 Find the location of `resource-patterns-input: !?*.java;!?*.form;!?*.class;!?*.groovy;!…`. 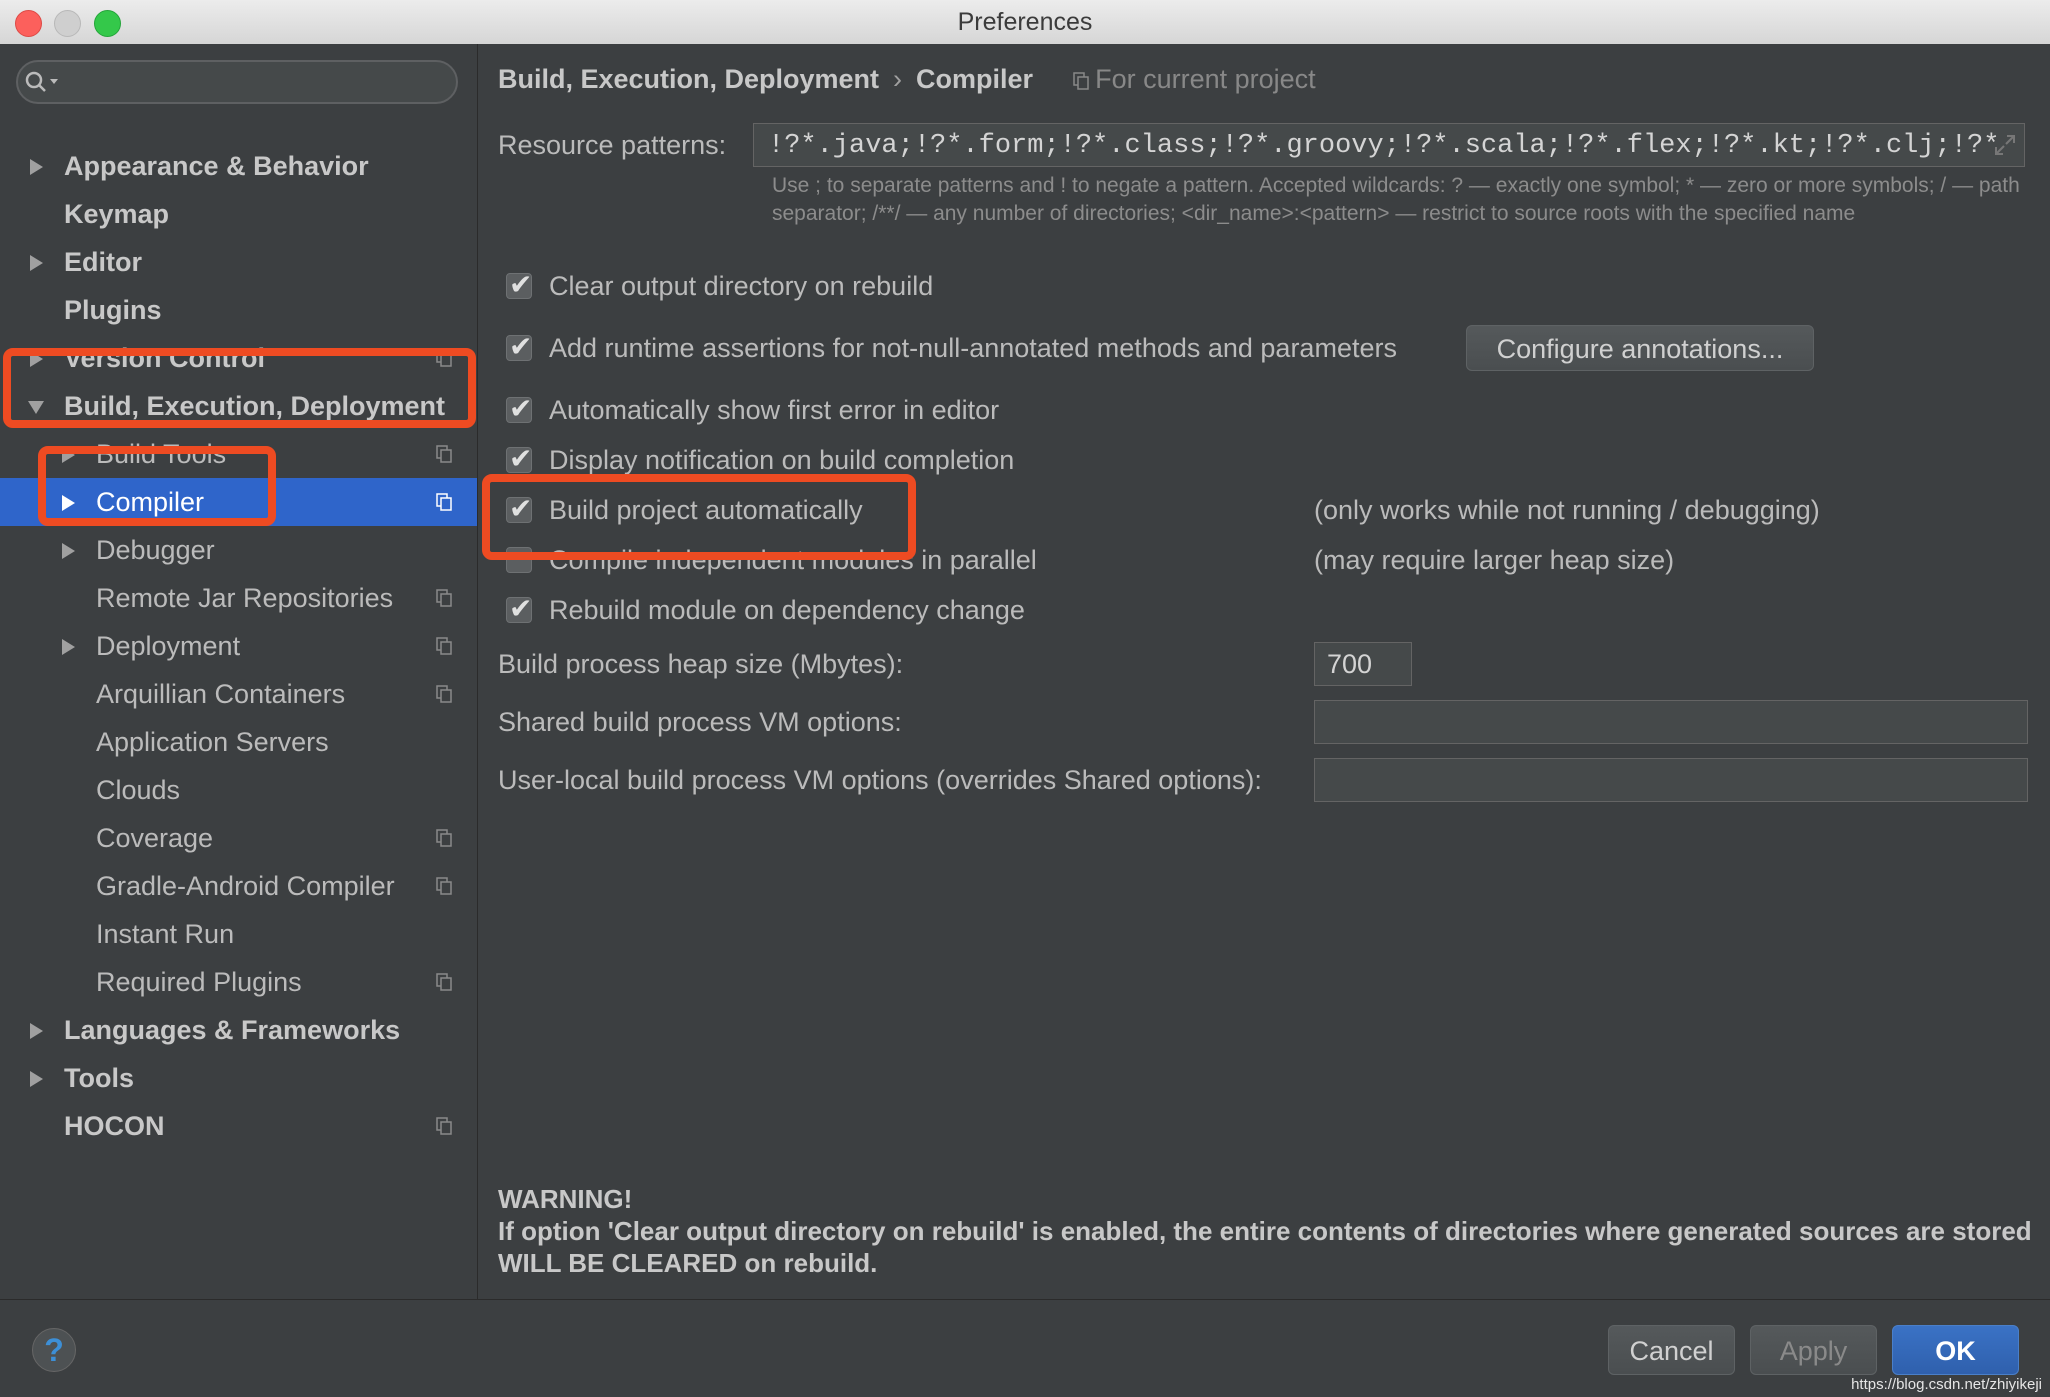

resource-patterns-input: !?*.java;!?*.form;!?*.class;!?*.groovy;!… is located at coordinates (1389, 145).